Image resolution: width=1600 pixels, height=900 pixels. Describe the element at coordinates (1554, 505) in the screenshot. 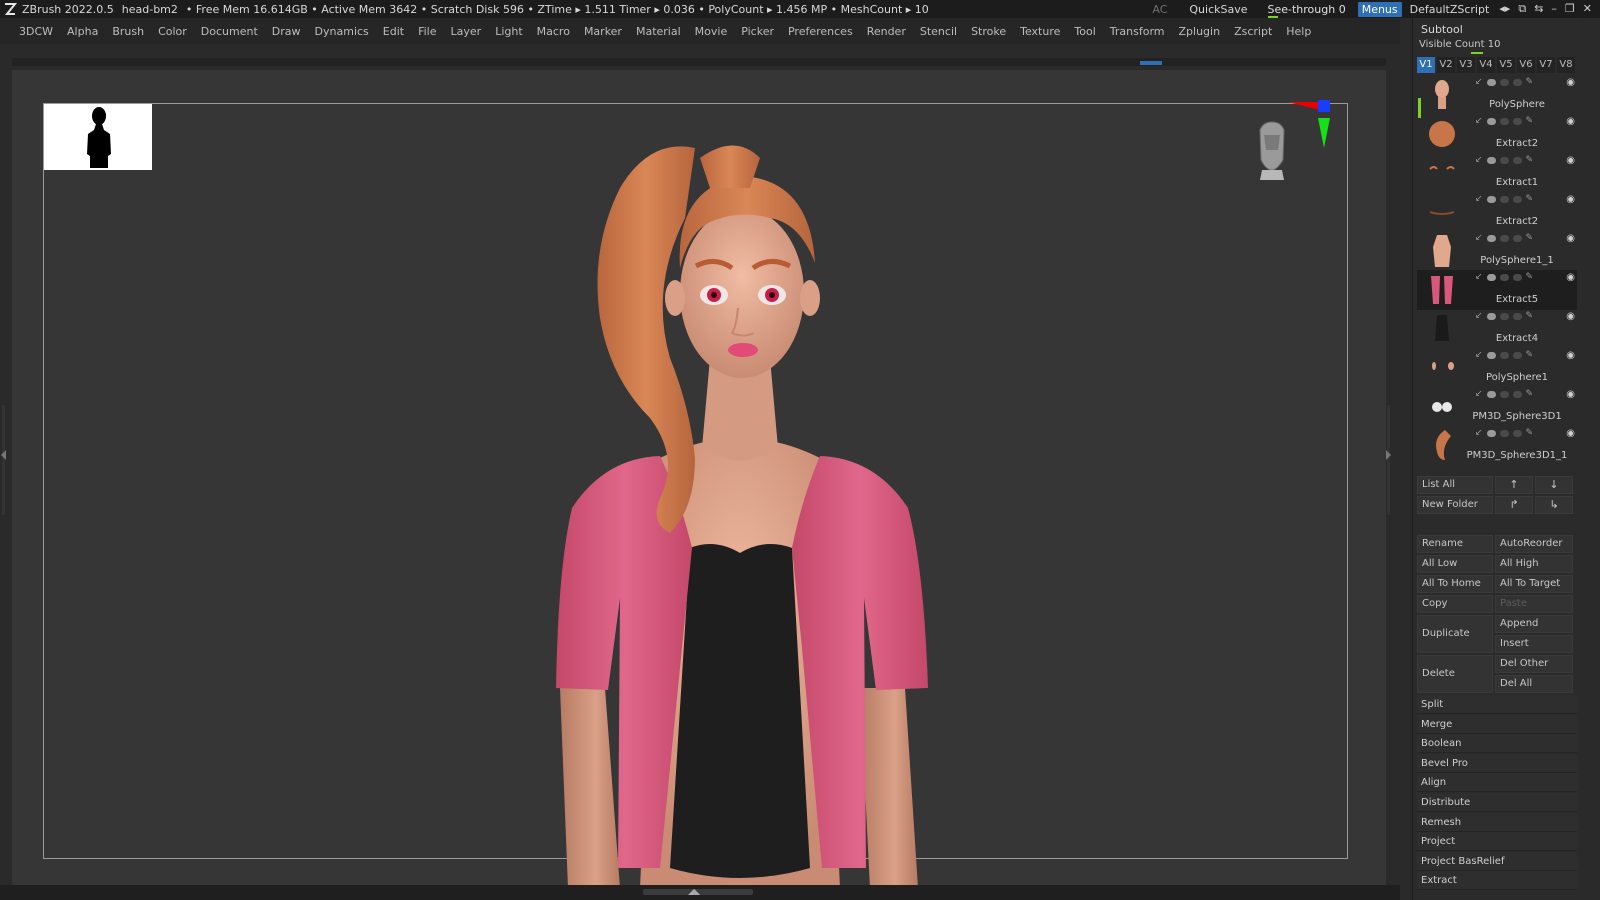

I see `folder-down-icon: ↳` at that location.